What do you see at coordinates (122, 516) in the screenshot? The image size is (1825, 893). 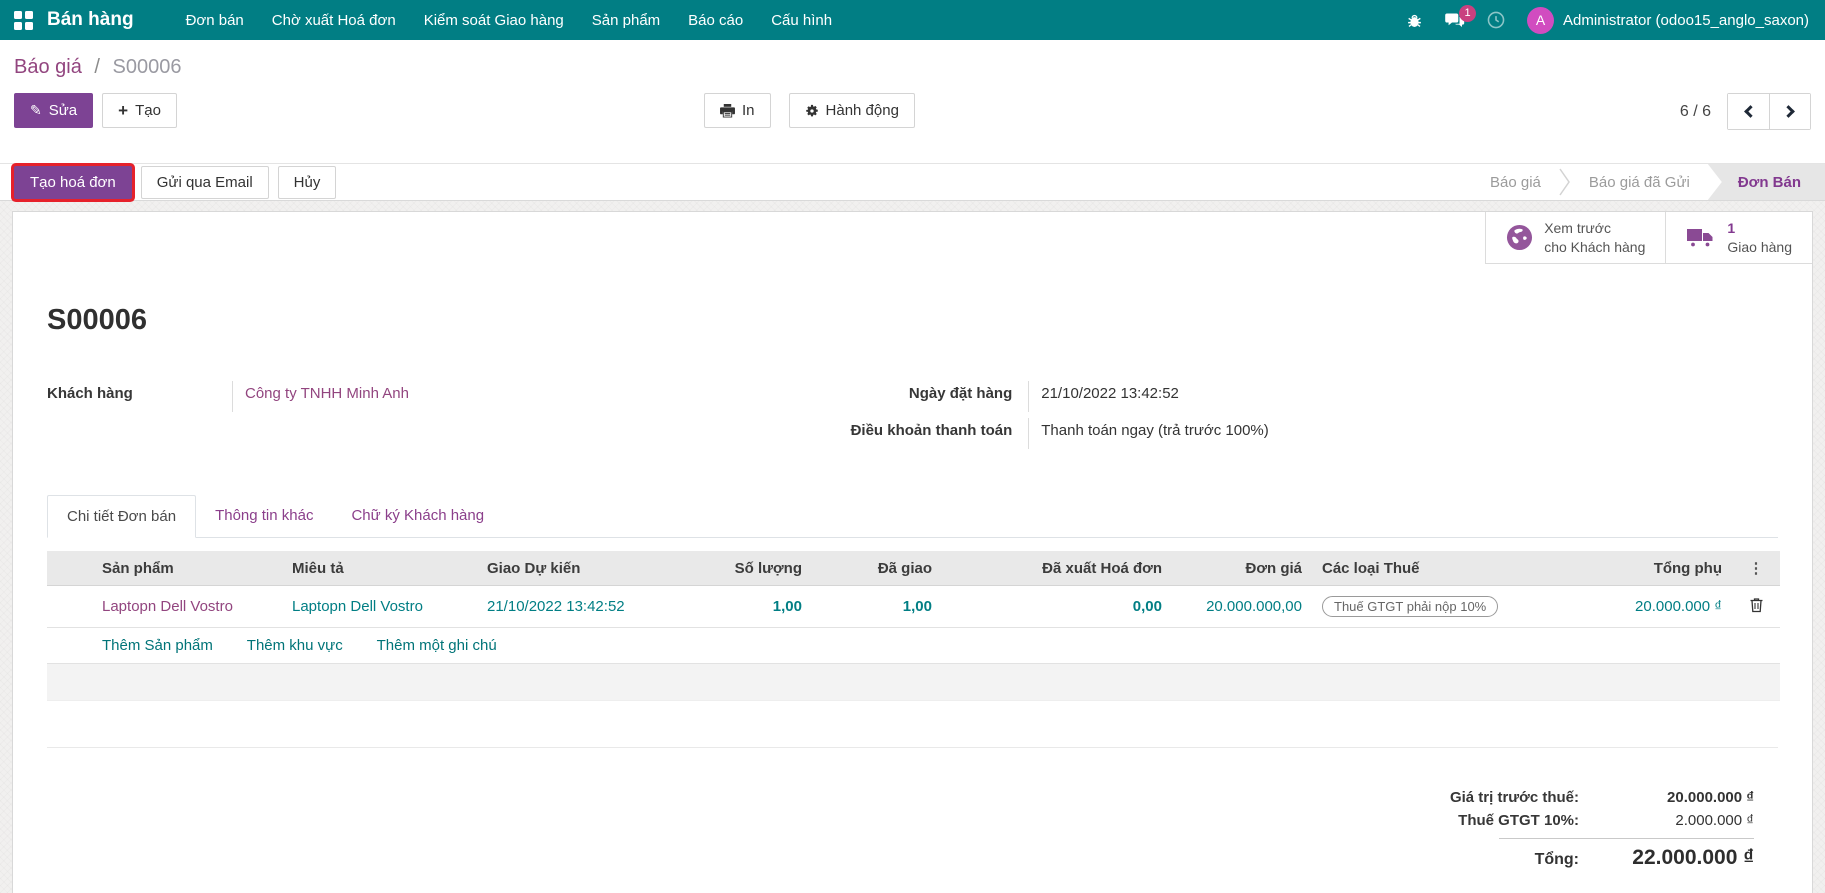 I see `tab-order-lines: Chi tiết Đơn bán` at bounding box center [122, 516].